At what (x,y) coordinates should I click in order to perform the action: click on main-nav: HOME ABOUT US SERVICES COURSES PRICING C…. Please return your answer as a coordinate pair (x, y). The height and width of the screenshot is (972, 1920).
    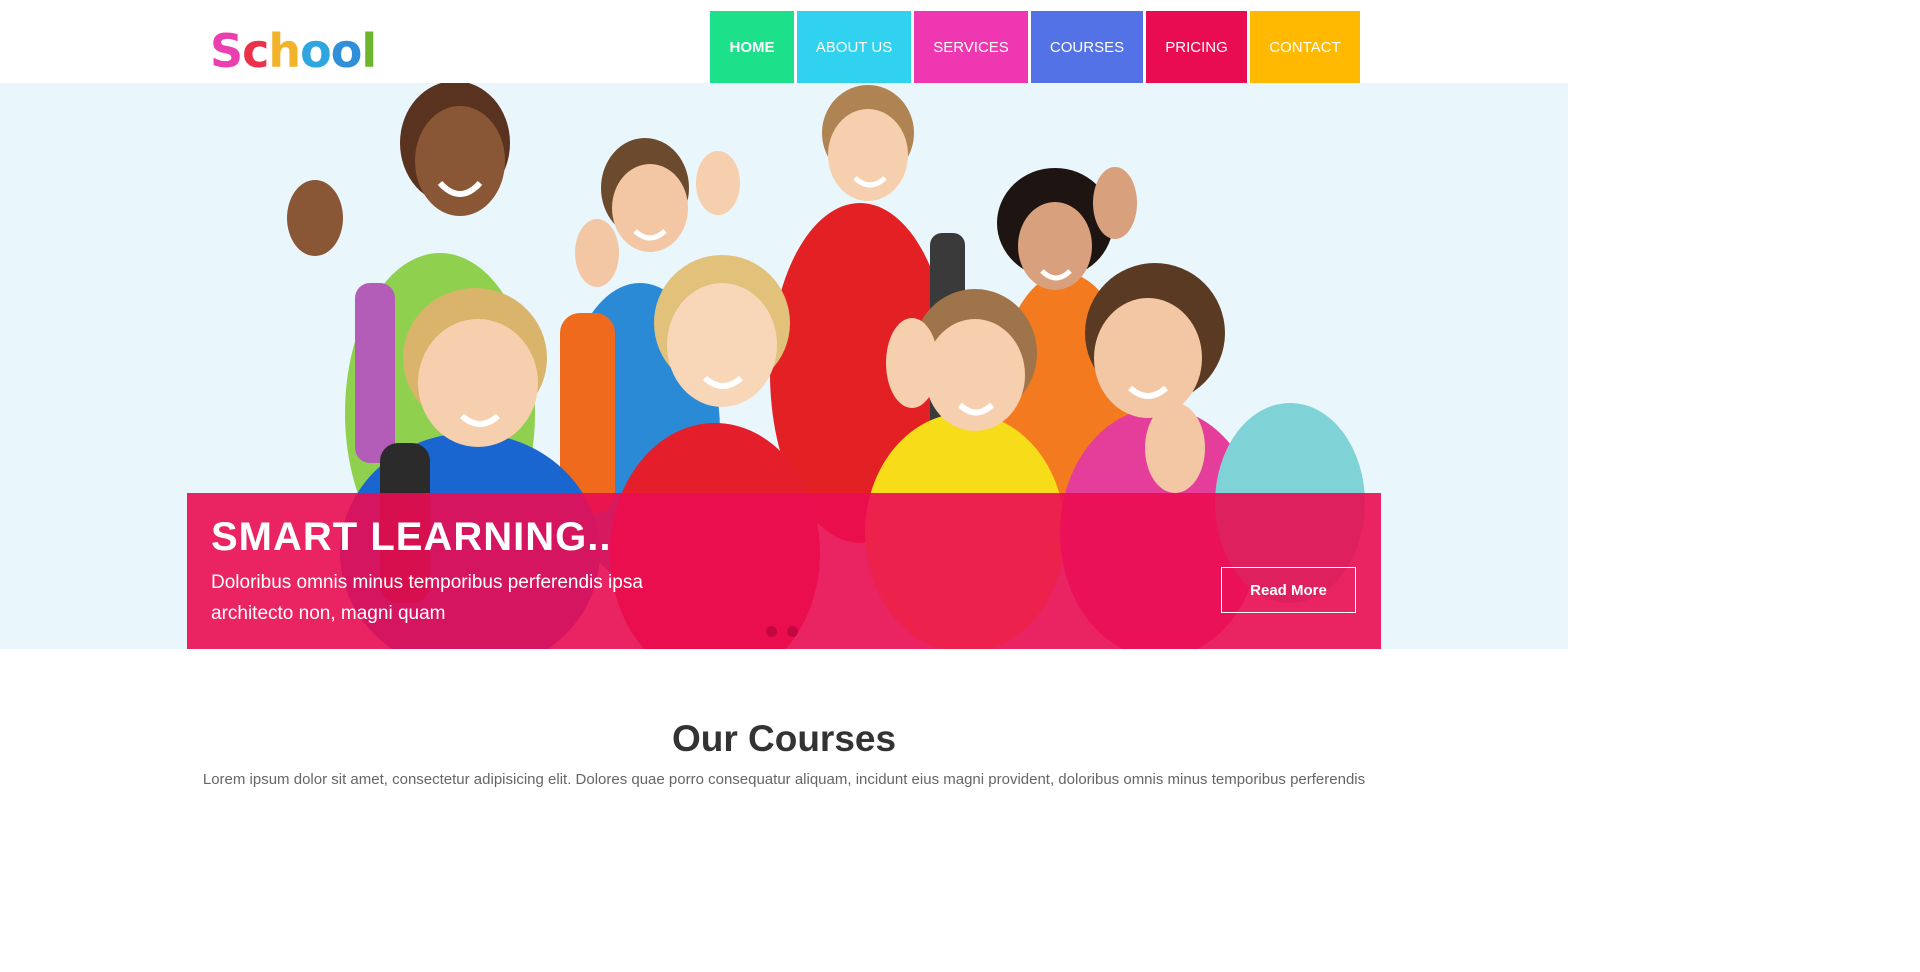
    Looking at the image, I should click on (1035, 47).